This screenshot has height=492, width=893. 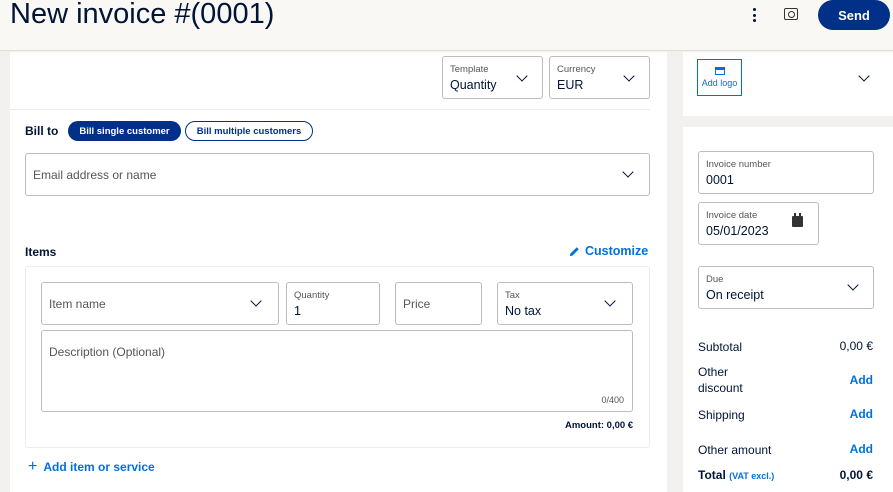 What do you see at coordinates (788, 84) in the screenshot?
I see `logo-panel: Add logo` at bounding box center [788, 84].